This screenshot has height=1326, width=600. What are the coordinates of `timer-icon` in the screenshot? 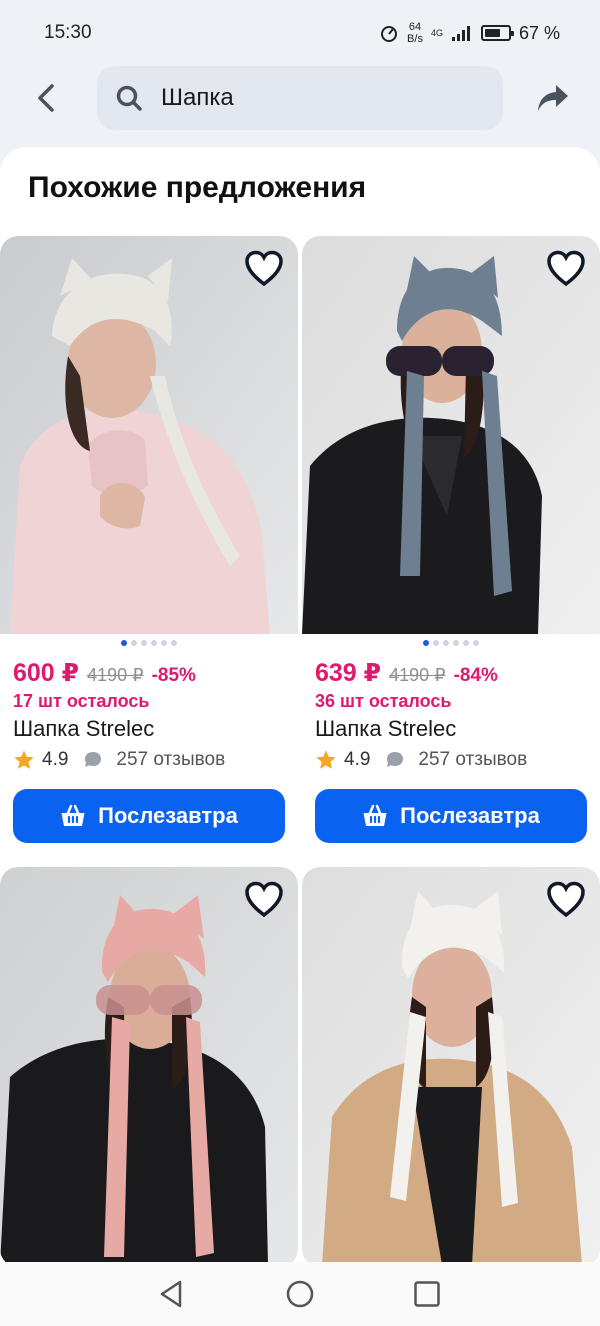 It's located at (389, 34).